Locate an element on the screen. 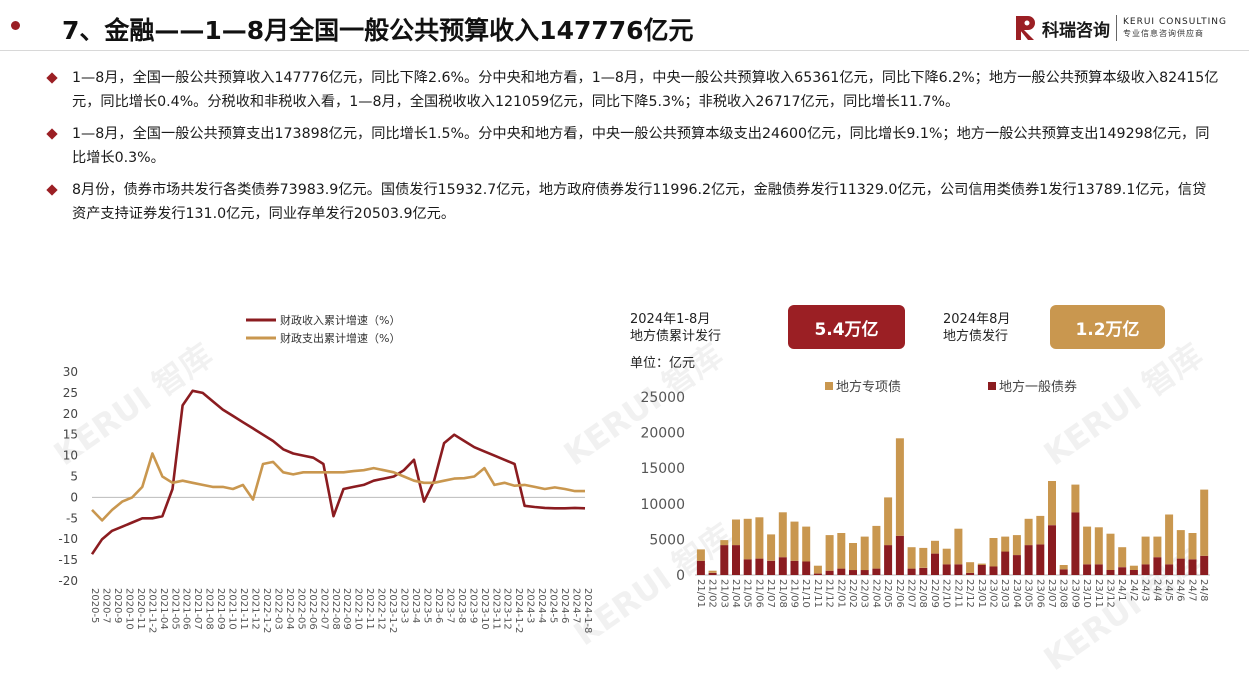  y-tick-label: 10 is located at coordinates (70, 456).